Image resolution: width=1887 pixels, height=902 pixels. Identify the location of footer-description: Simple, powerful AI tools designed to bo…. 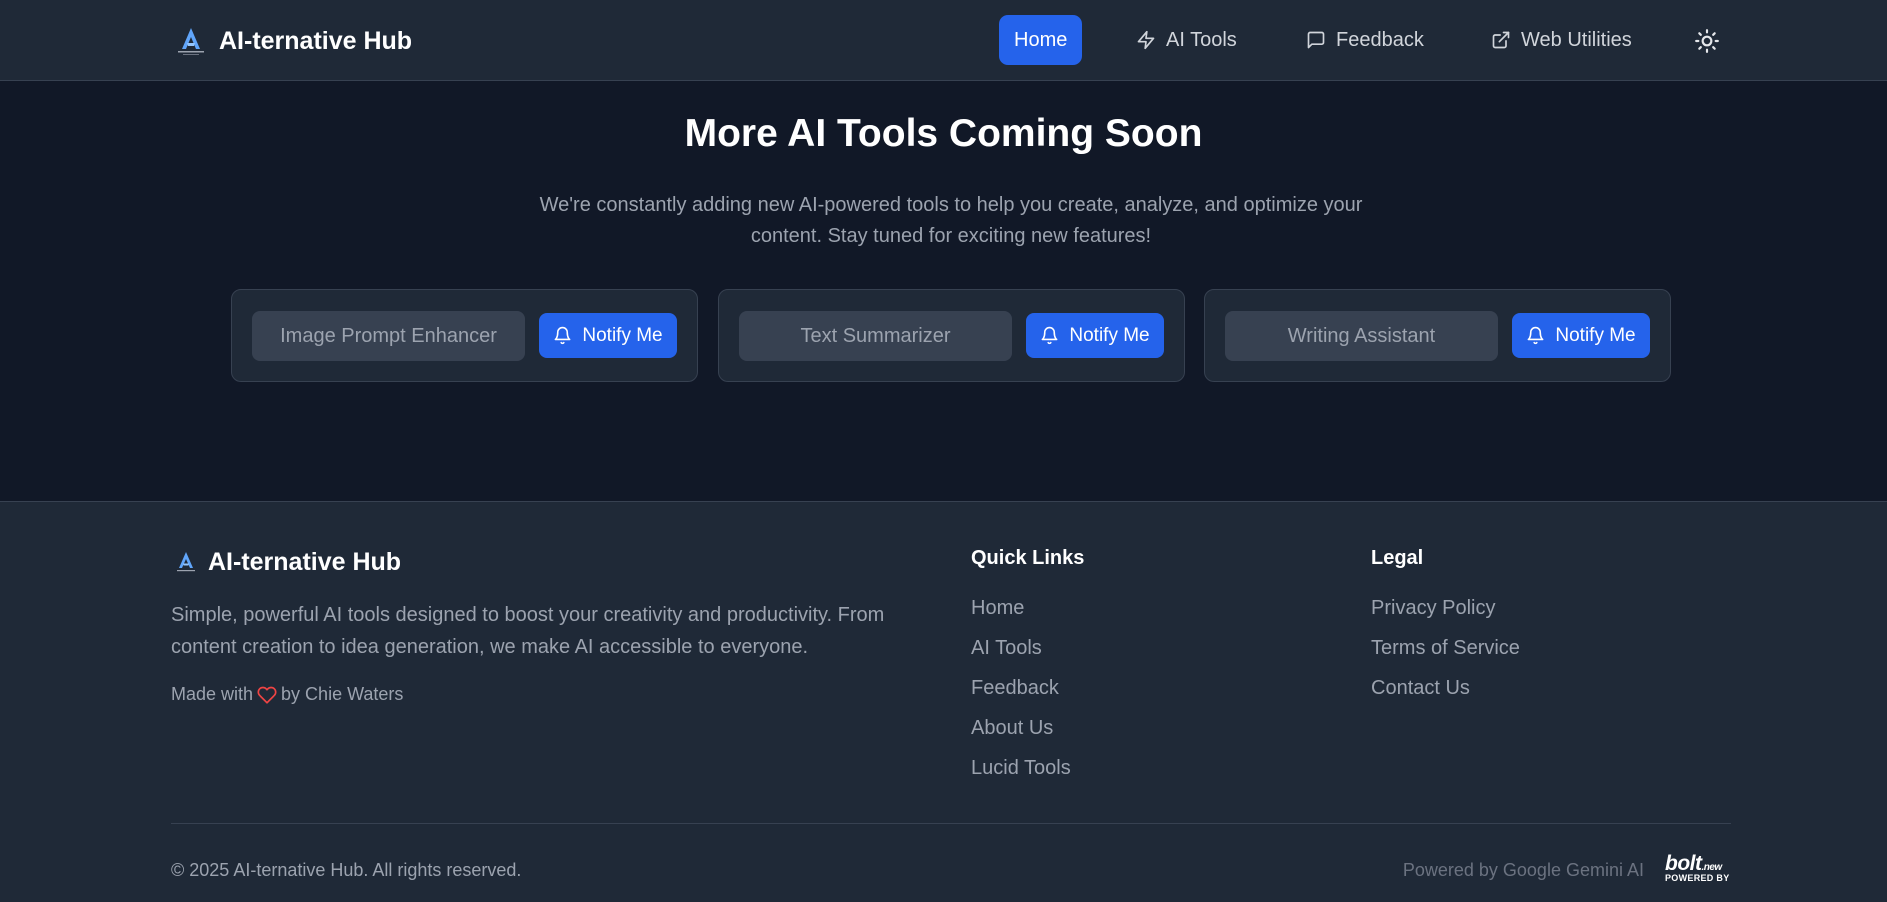
(528, 631).